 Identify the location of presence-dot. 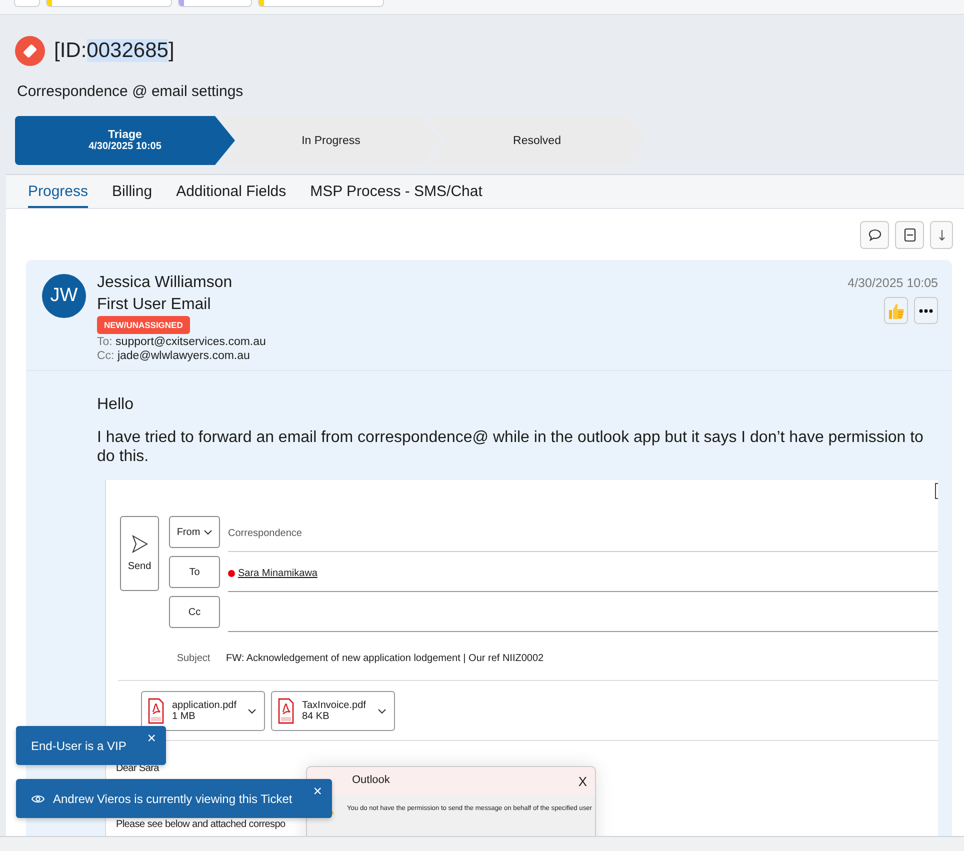
(231, 573).